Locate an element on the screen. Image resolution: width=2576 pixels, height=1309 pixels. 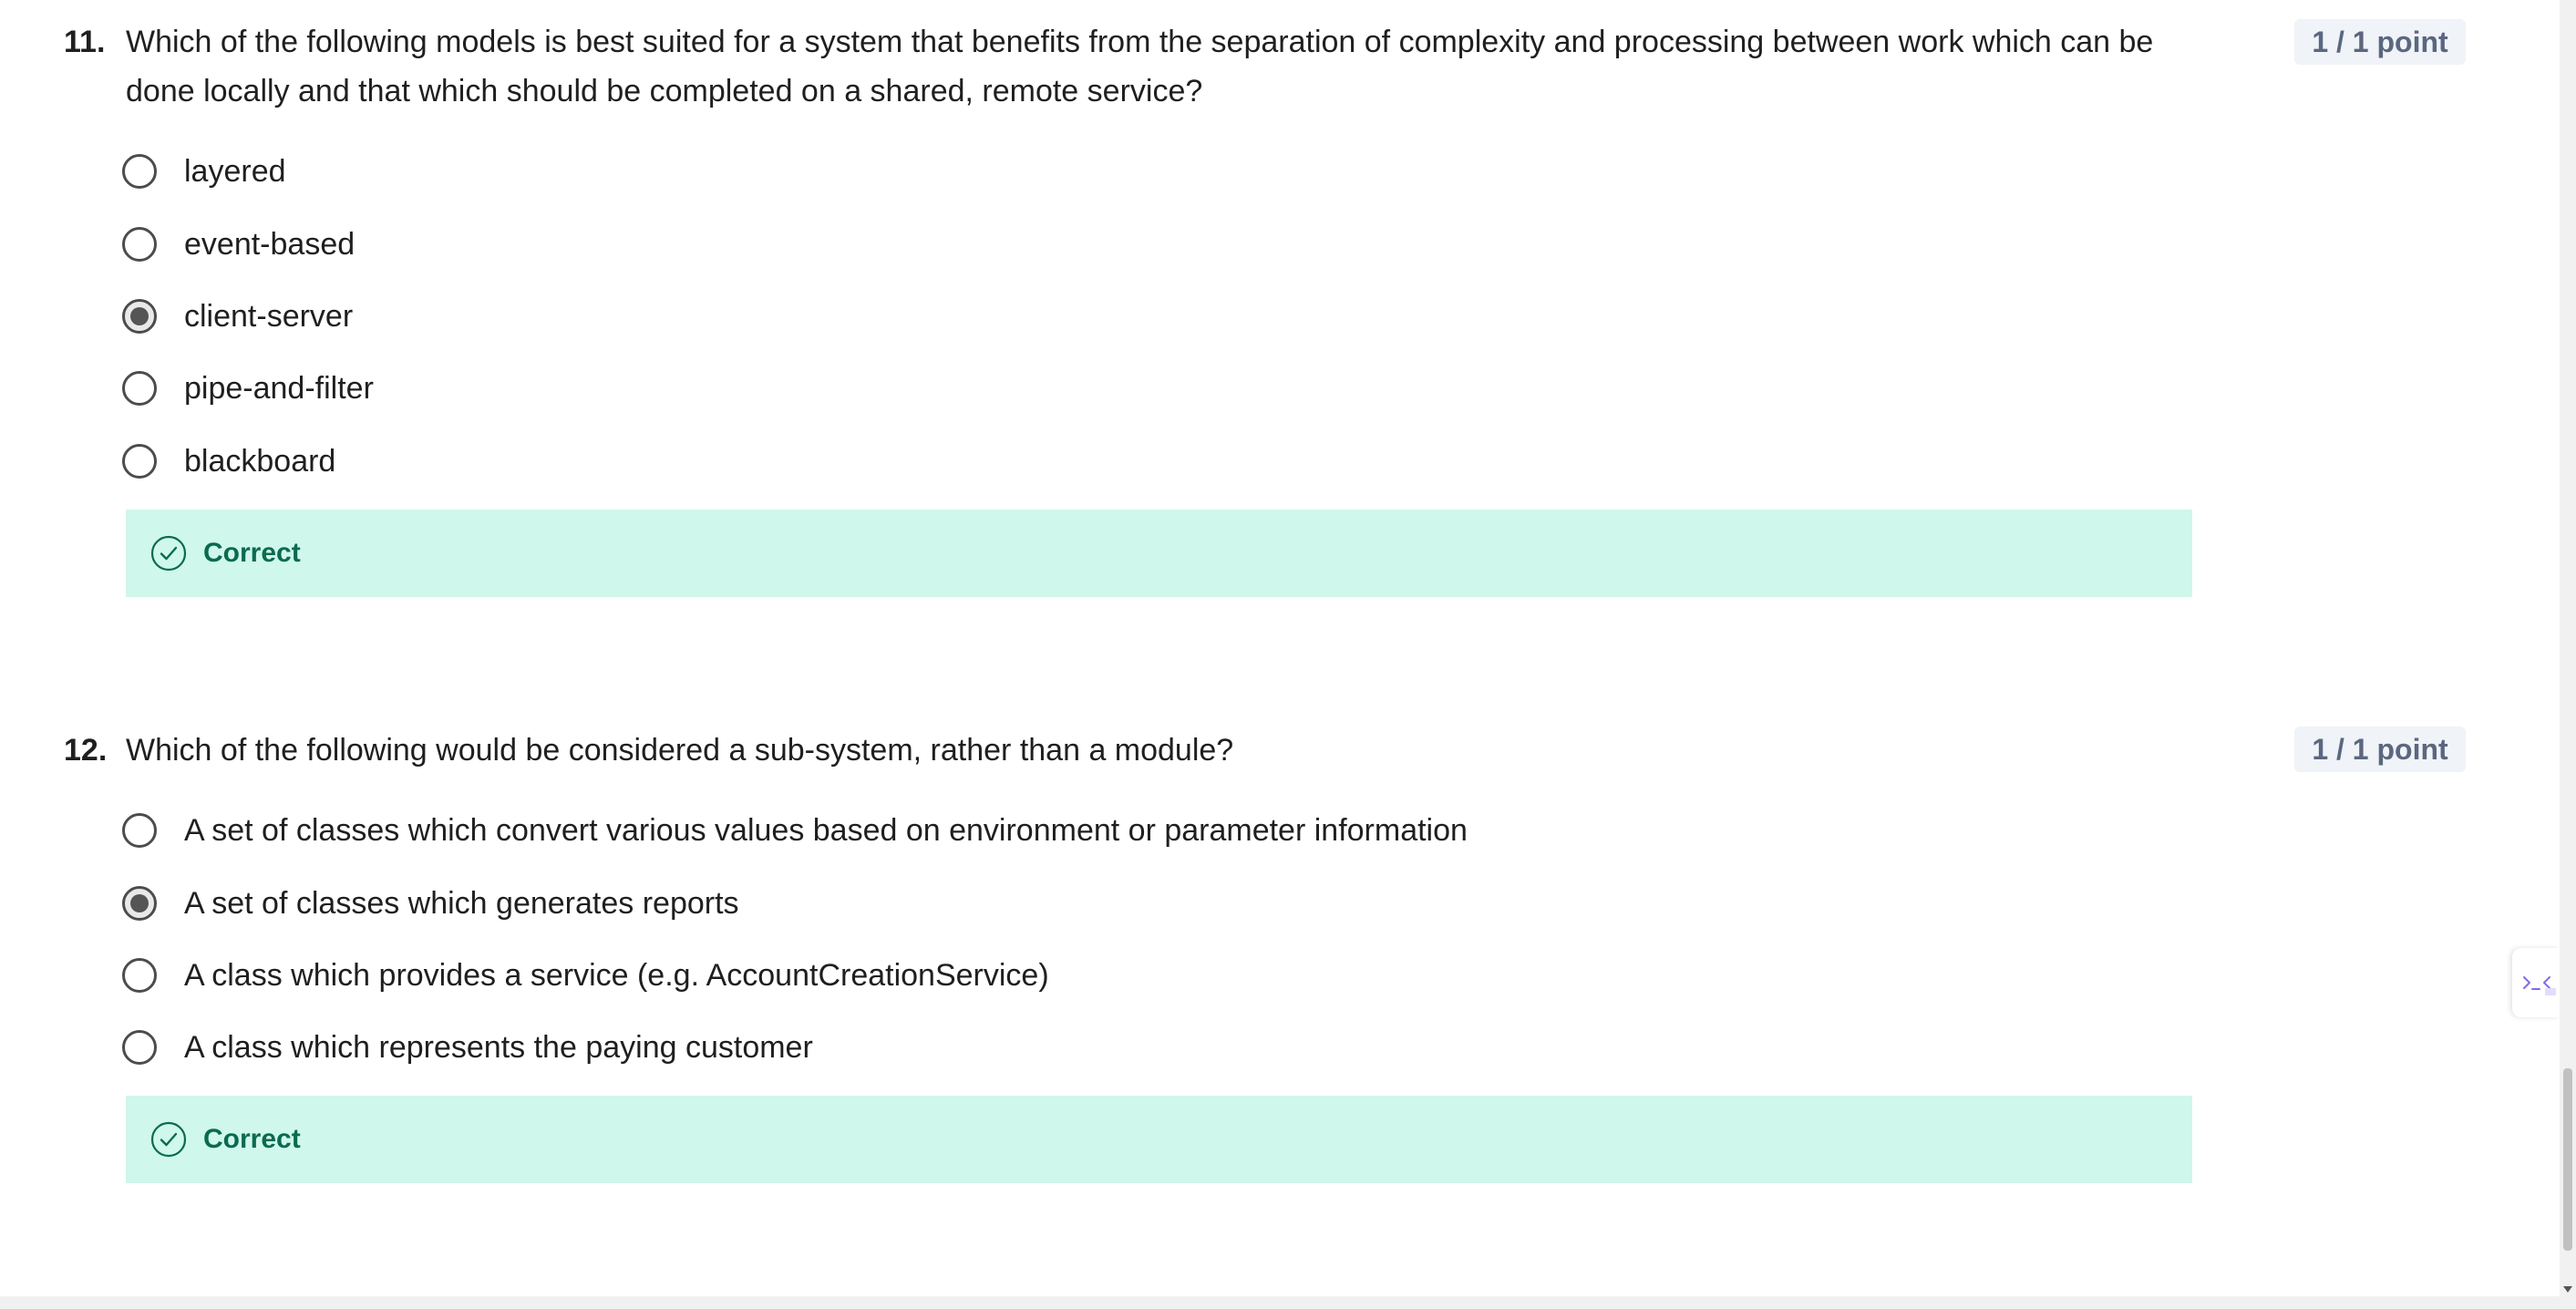
radio-option: pipe-and-filter is located at coordinates (248, 388).